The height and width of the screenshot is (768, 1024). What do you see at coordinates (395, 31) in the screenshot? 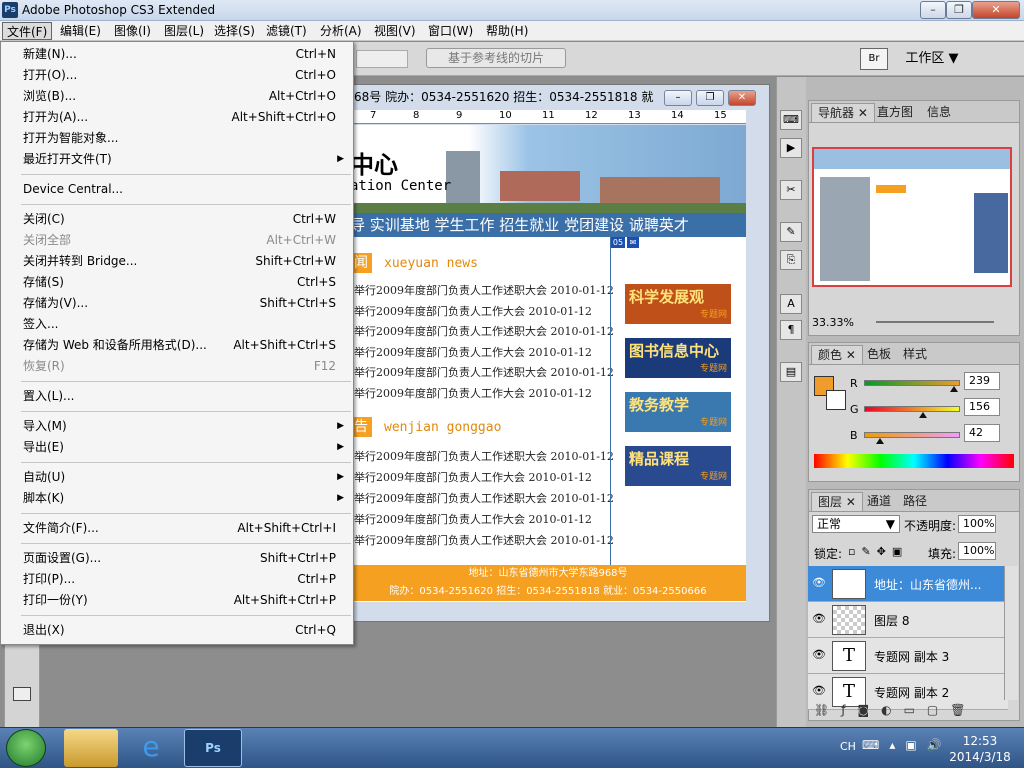
I see `menu-7: 视图(V)` at bounding box center [395, 31].